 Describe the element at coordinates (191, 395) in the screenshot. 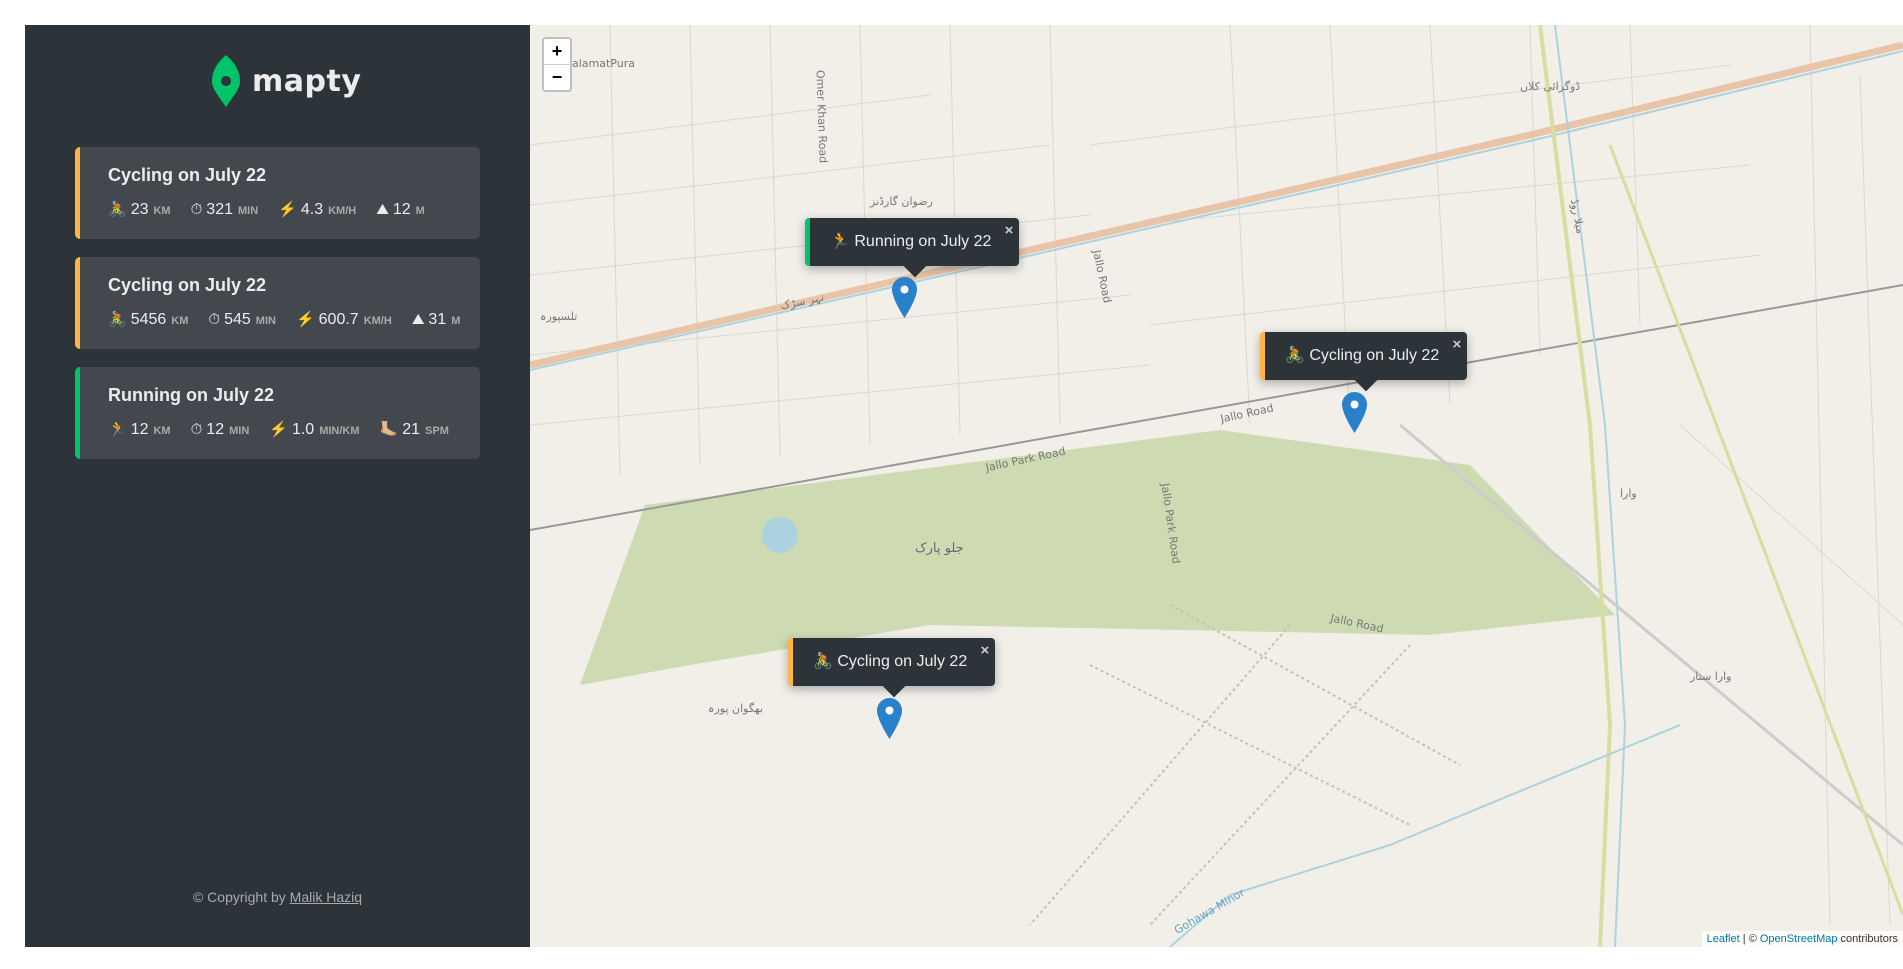

I see `workout-title: Running on July 22` at that location.